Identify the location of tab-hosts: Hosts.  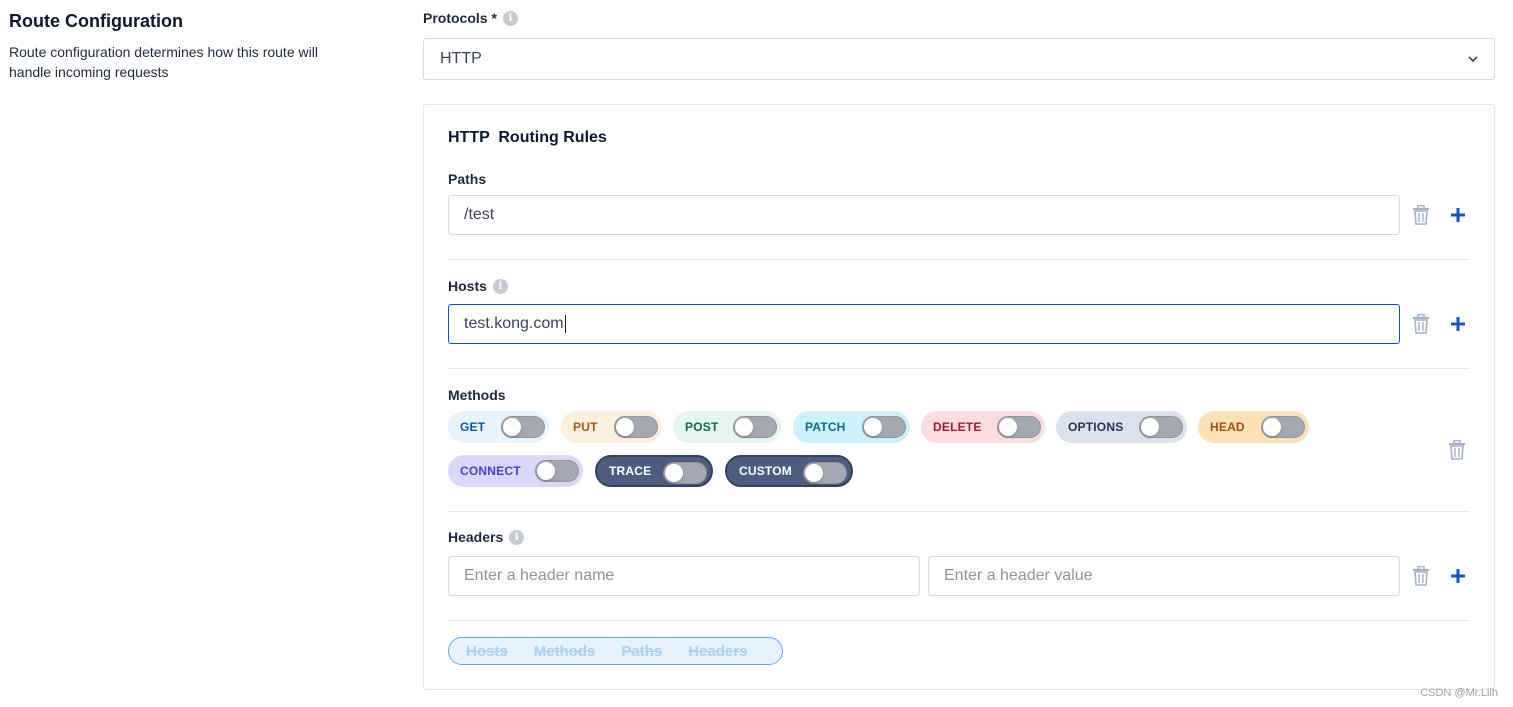
(487, 651).